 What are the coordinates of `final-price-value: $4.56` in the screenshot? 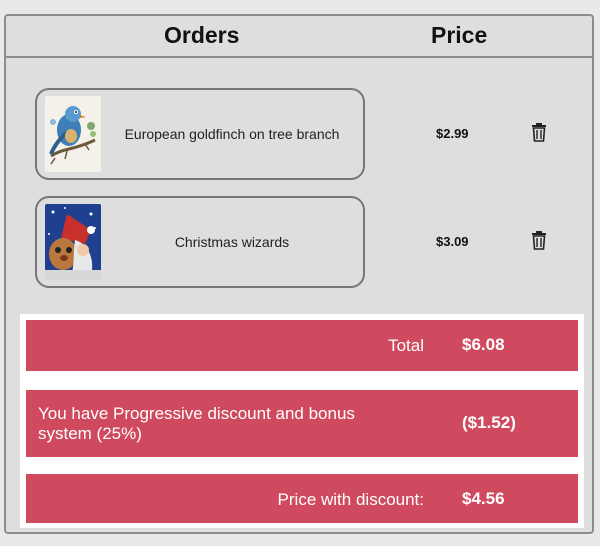 It's located at (483, 498).